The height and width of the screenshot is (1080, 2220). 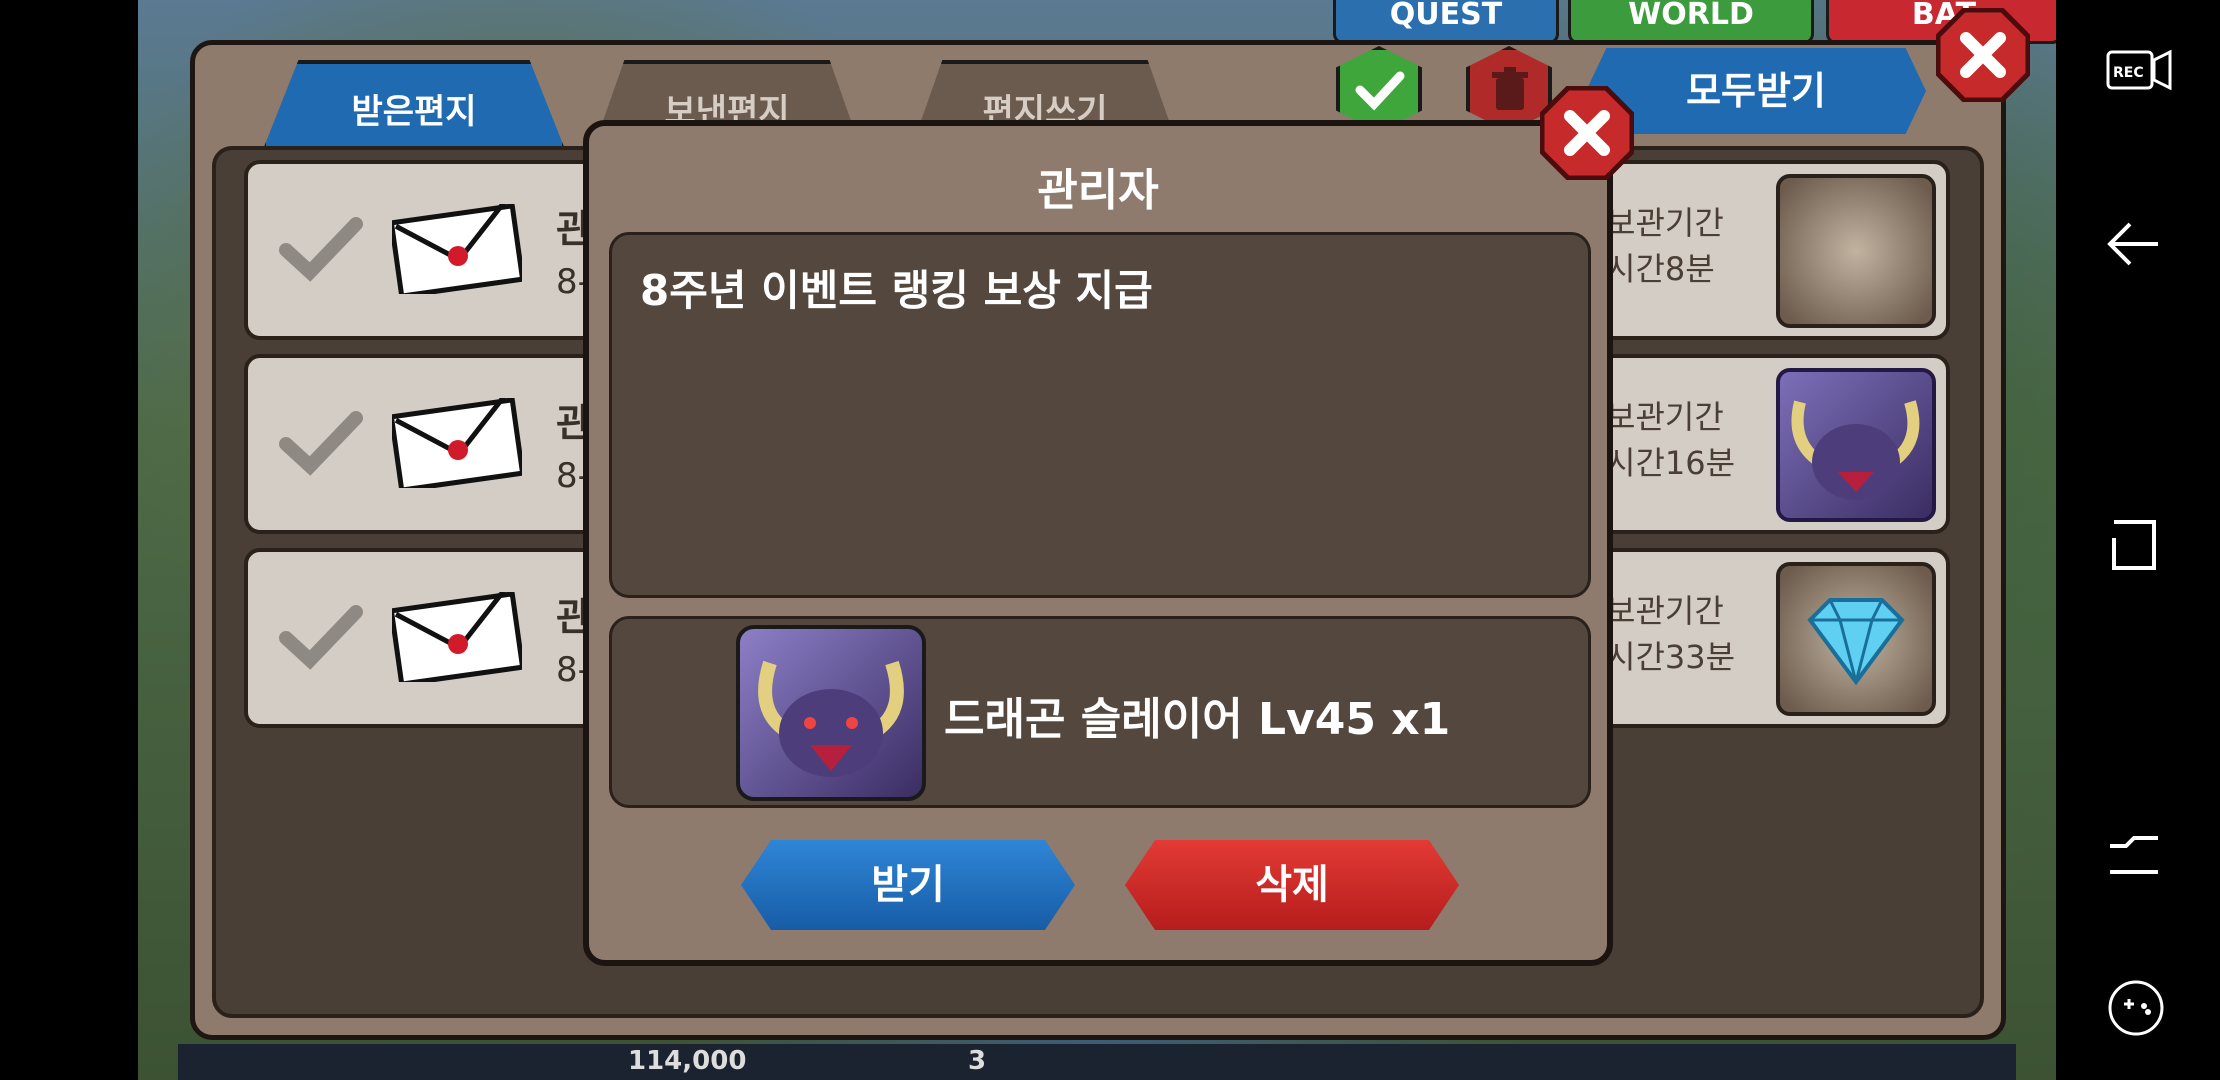 I want to click on dragon-portrait-icon, so click(x=1856, y=445).